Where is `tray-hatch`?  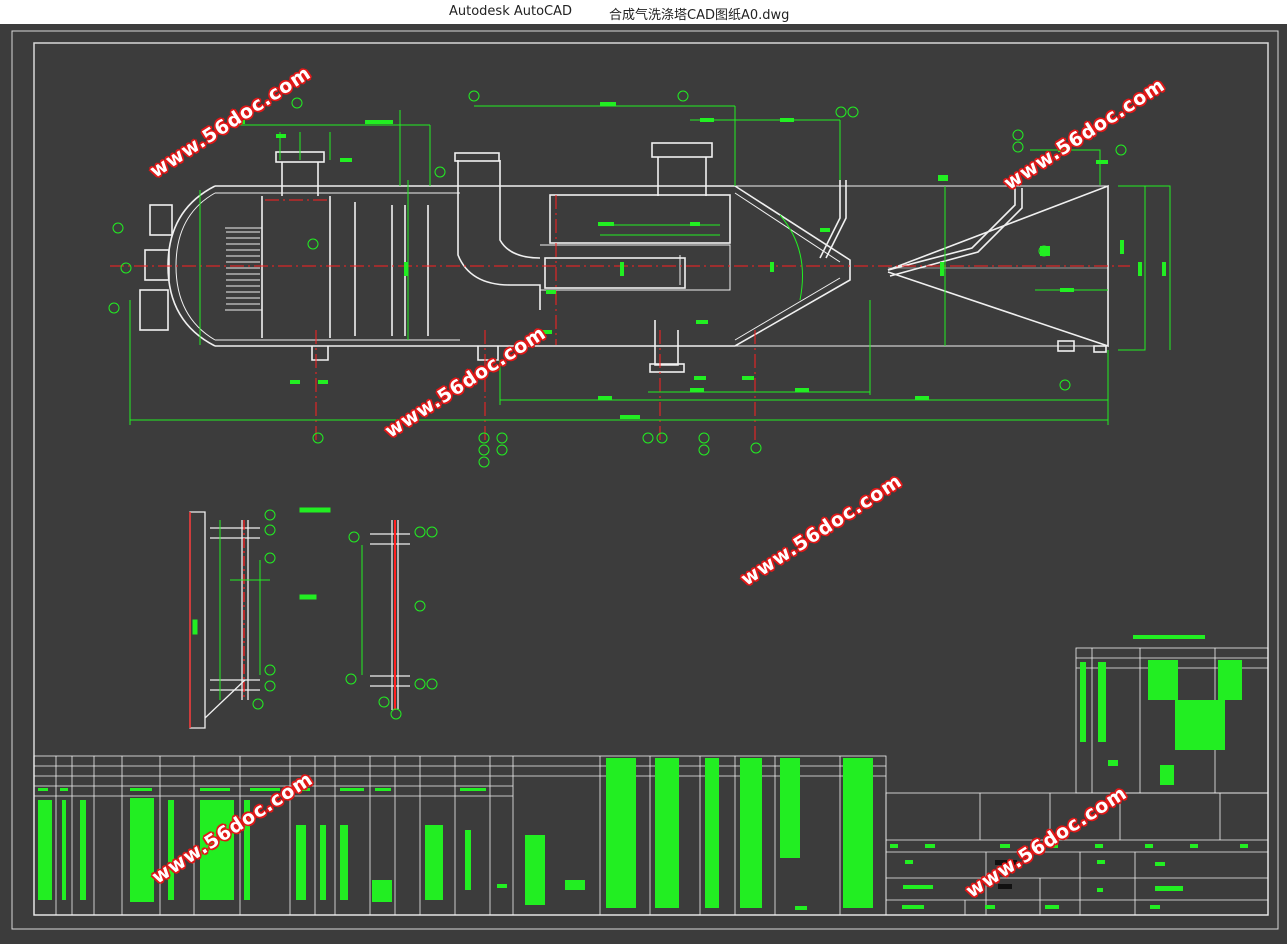 tray-hatch is located at coordinates (243, 268).